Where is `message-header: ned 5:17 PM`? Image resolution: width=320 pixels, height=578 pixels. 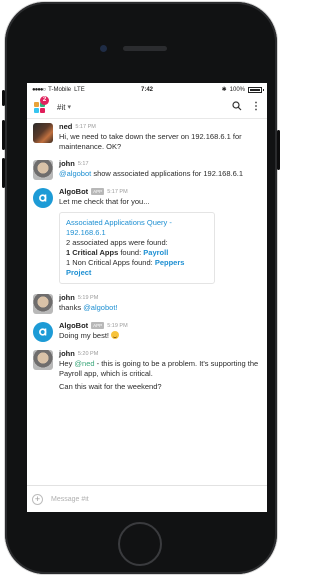
message-header: ned 5:17 PM is located at coordinates (160, 126).